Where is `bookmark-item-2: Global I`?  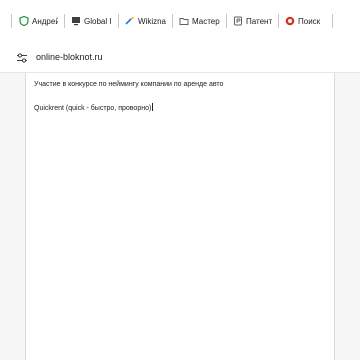 bookmark-item-2: Global I is located at coordinates (91, 21).